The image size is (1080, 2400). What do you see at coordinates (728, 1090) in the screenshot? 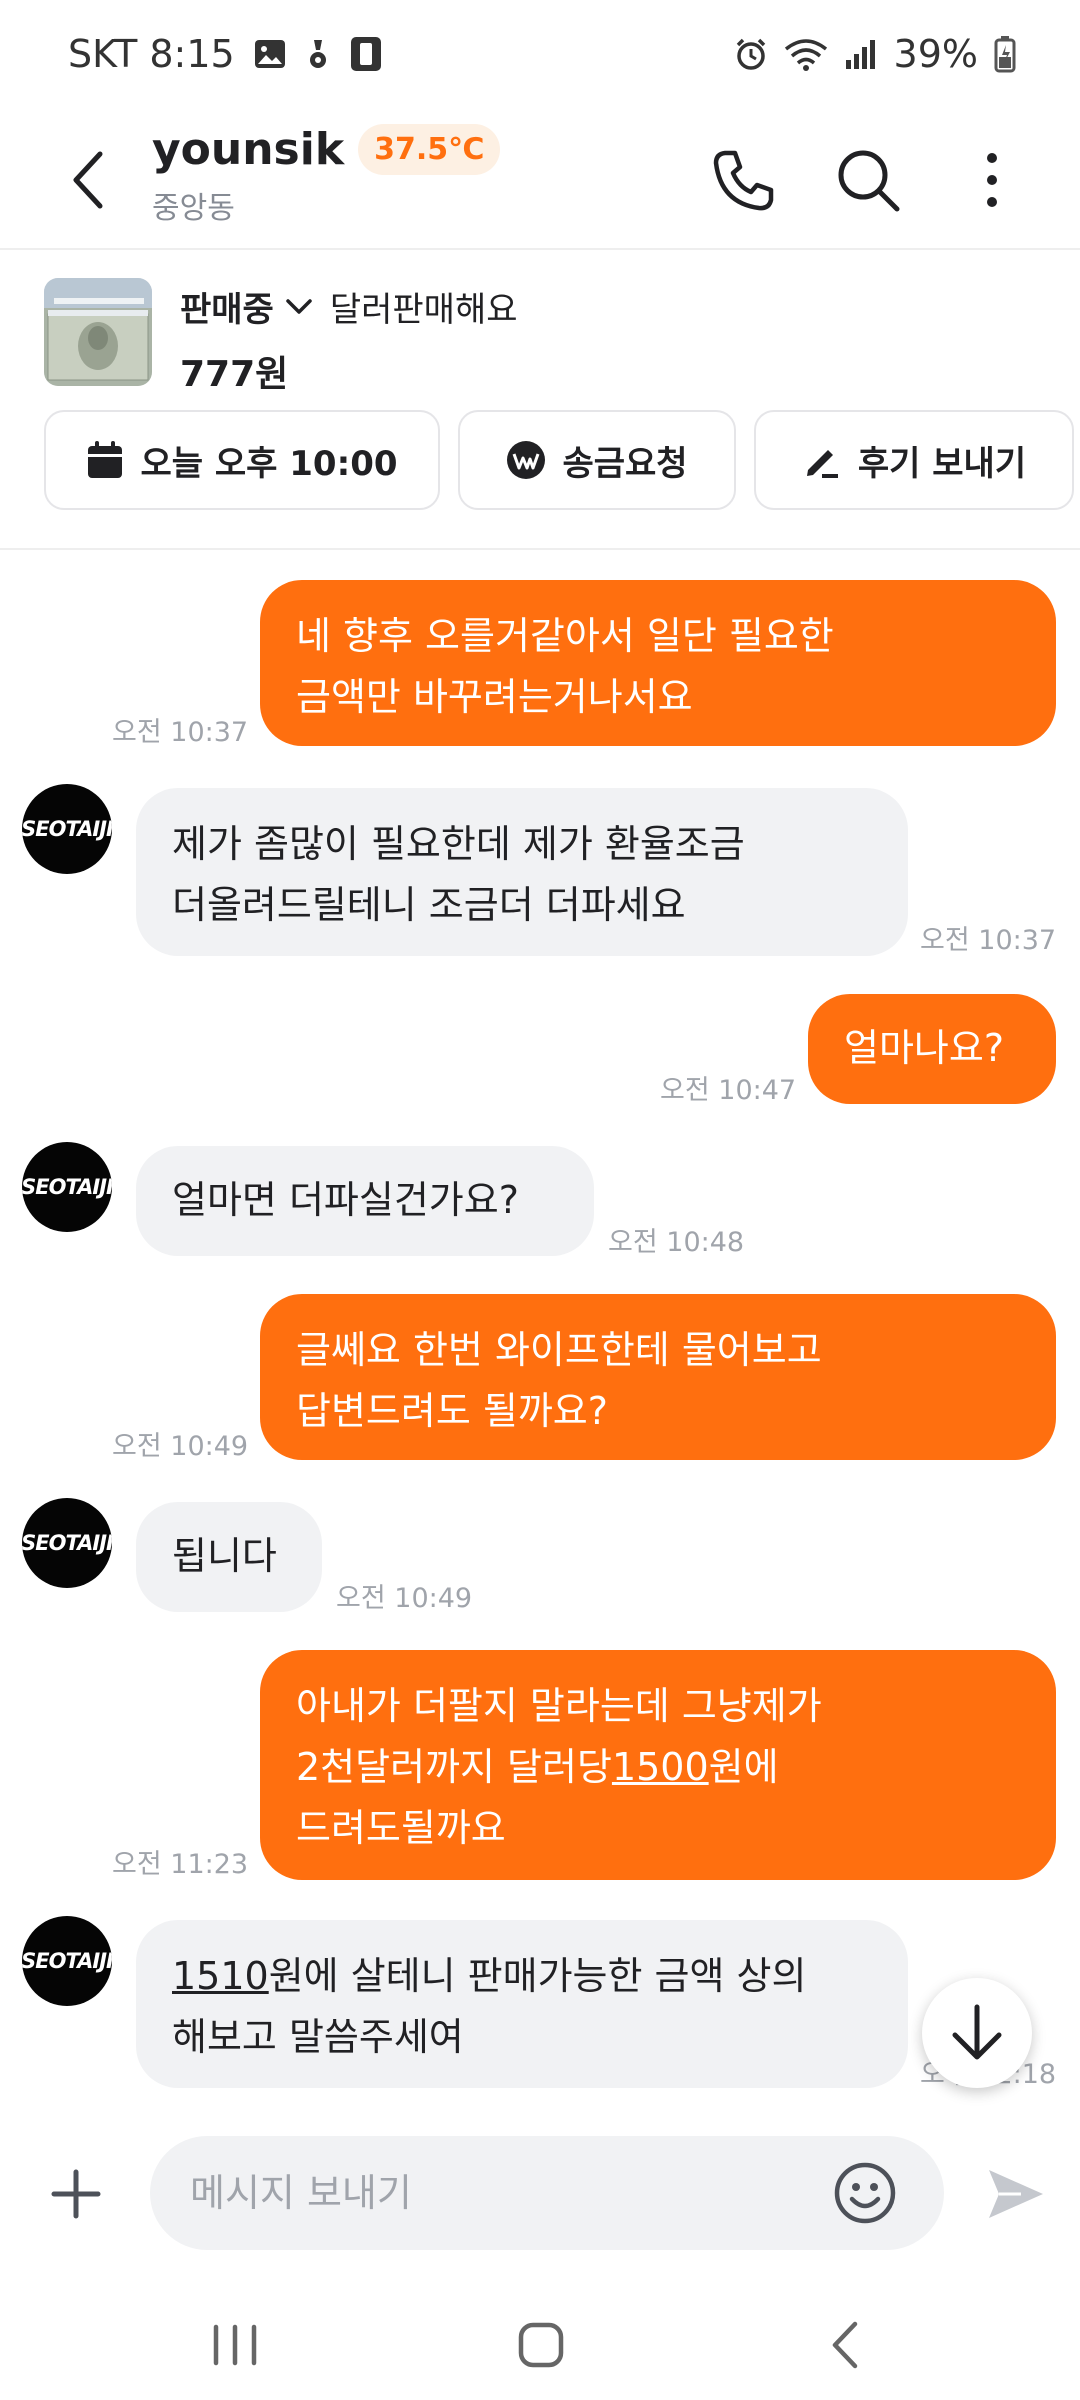
I see `message-time: 오전 10:47` at bounding box center [728, 1090].